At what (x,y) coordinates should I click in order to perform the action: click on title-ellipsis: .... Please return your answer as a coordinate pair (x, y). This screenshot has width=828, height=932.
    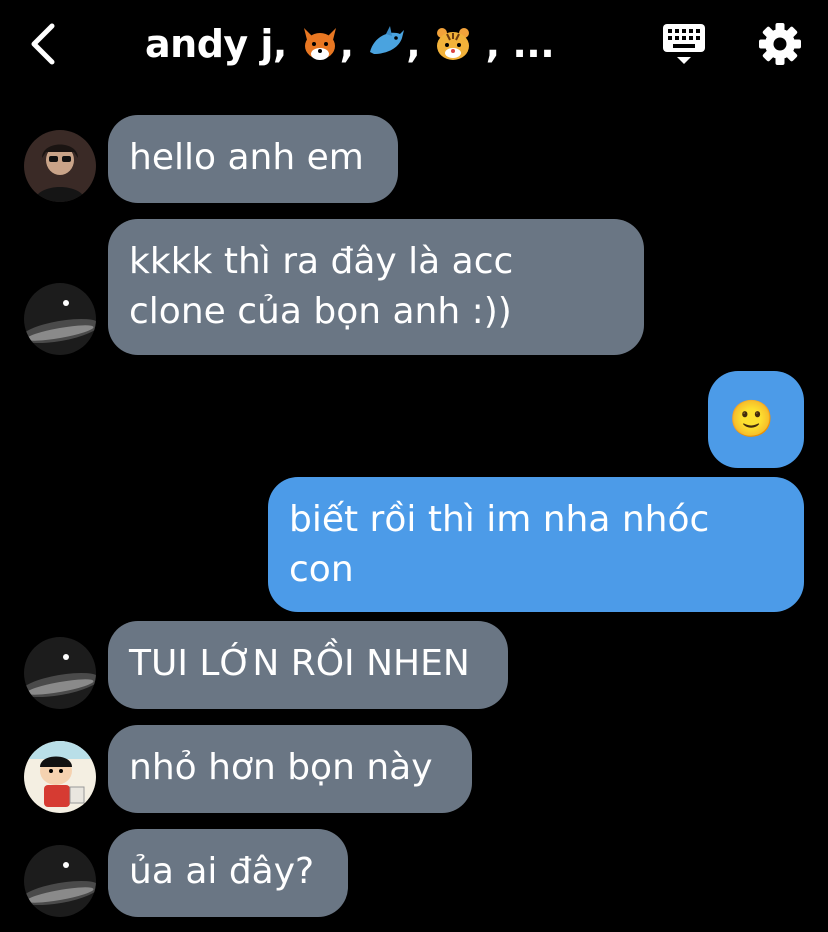
    Looking at the image, I should click on (533, 44).